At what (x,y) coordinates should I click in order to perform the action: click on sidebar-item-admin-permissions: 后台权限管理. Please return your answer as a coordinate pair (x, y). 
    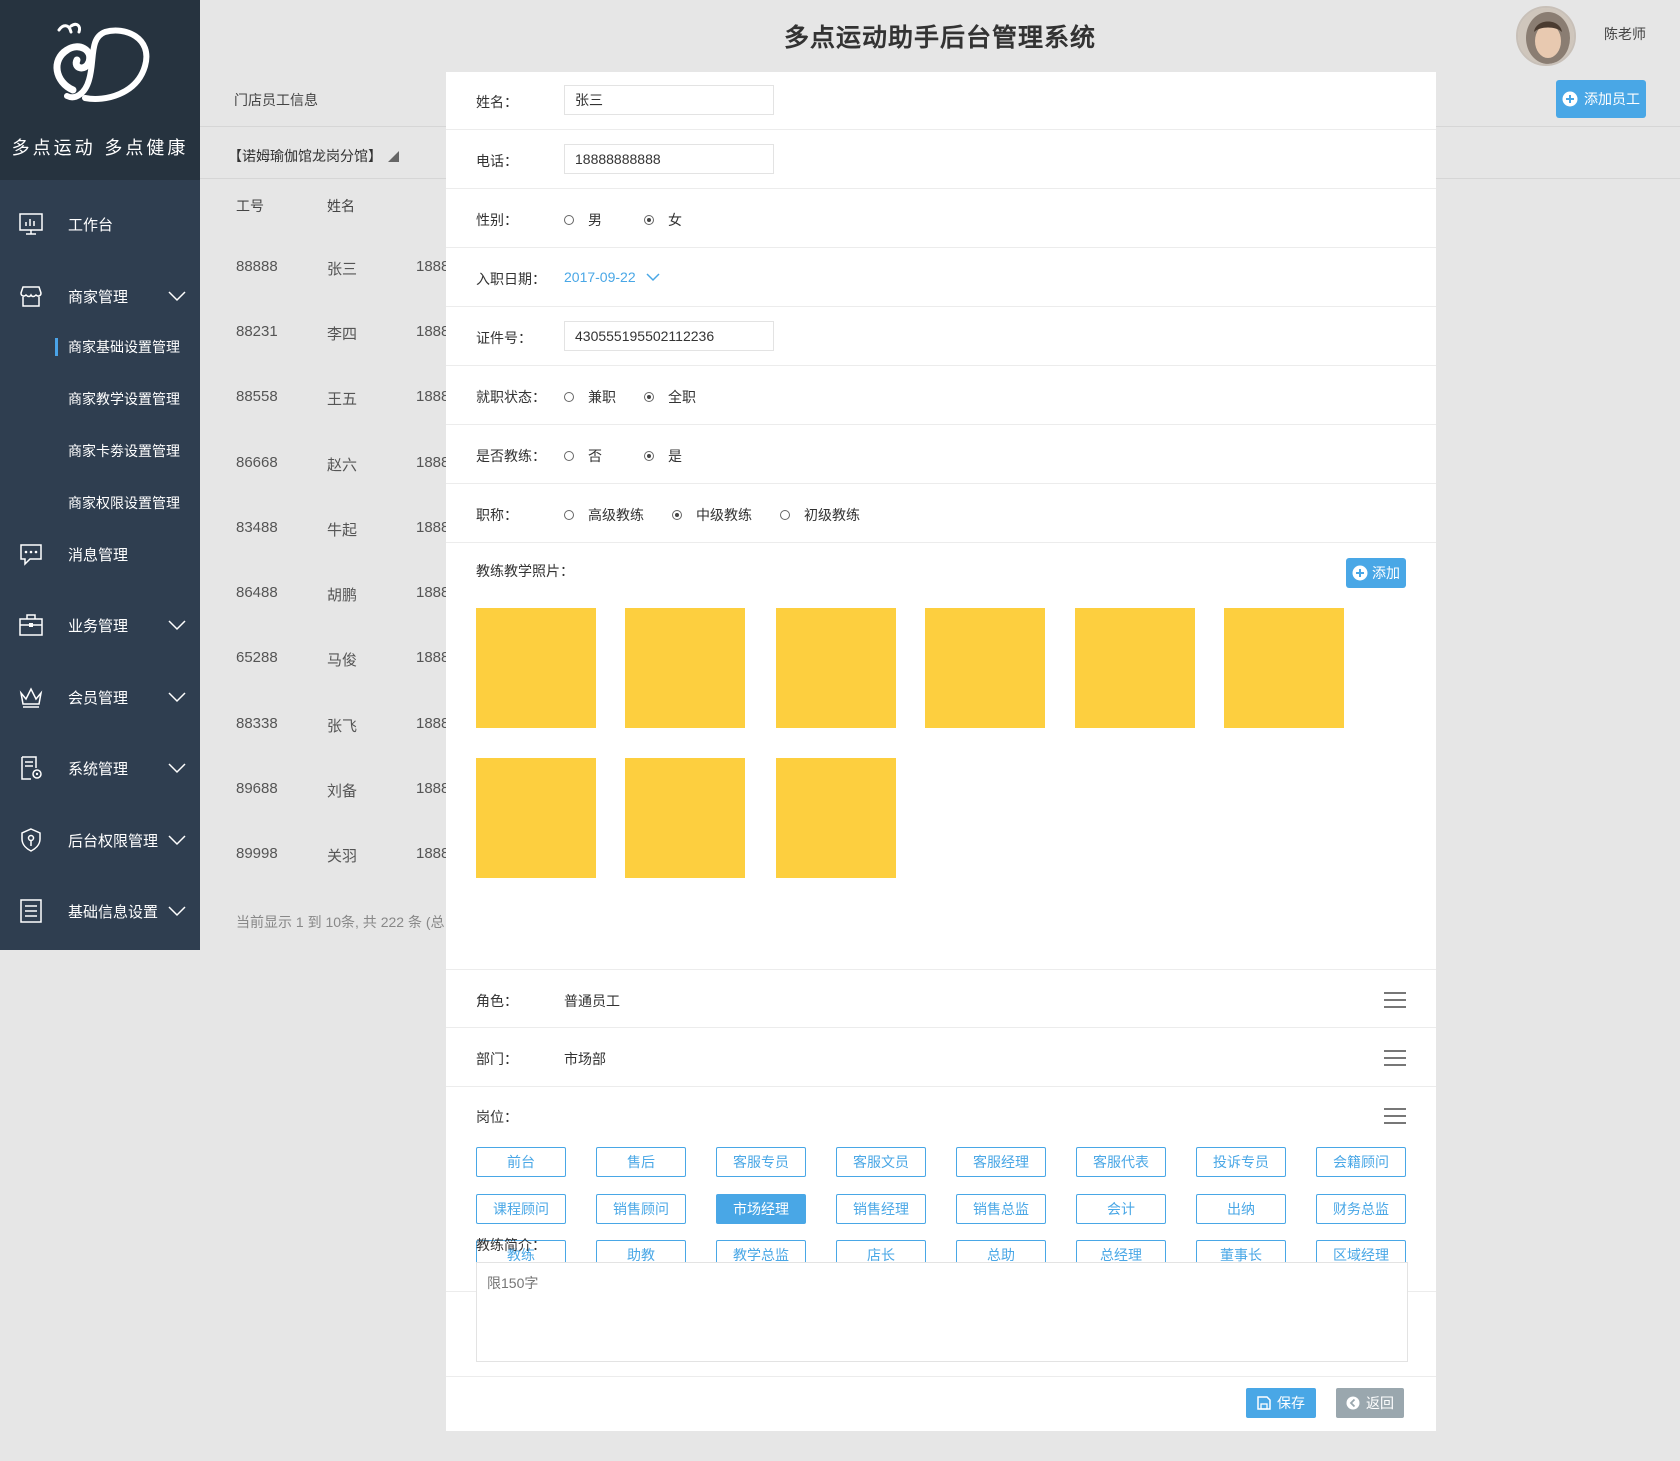
    Looking at the image, I should click on (100, 840).